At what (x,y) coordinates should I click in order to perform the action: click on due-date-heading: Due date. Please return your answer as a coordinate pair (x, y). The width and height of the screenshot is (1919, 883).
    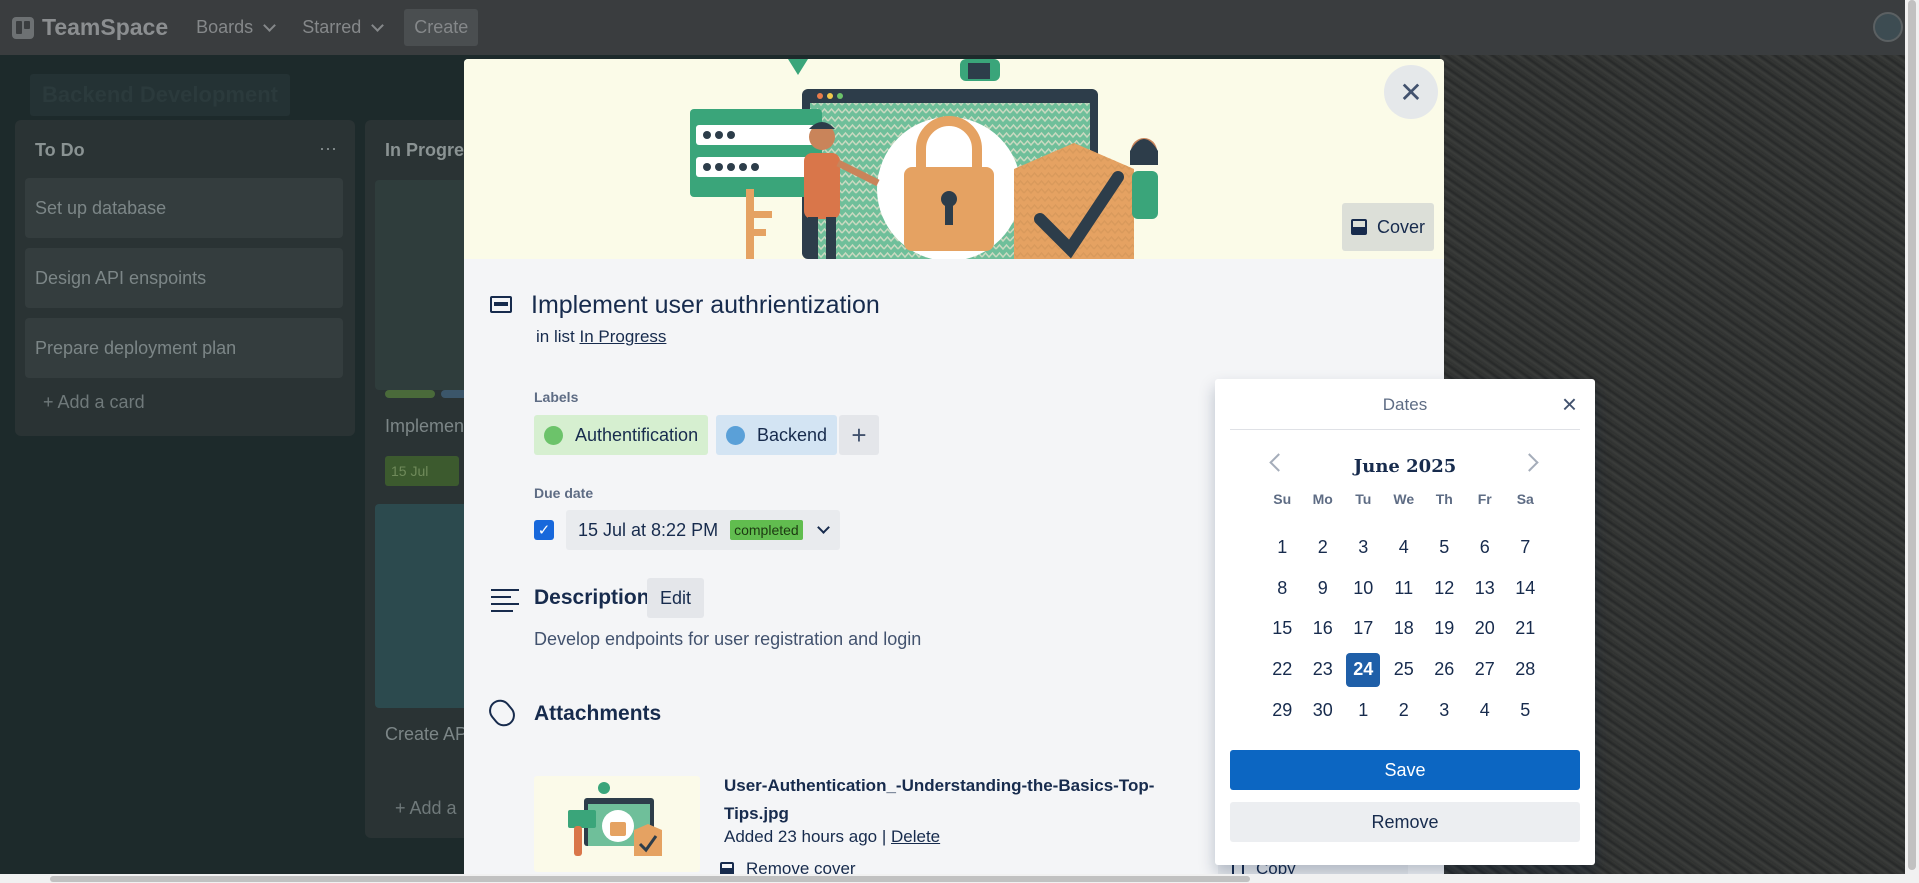
    Looking at the image, I should click on (564, 493).